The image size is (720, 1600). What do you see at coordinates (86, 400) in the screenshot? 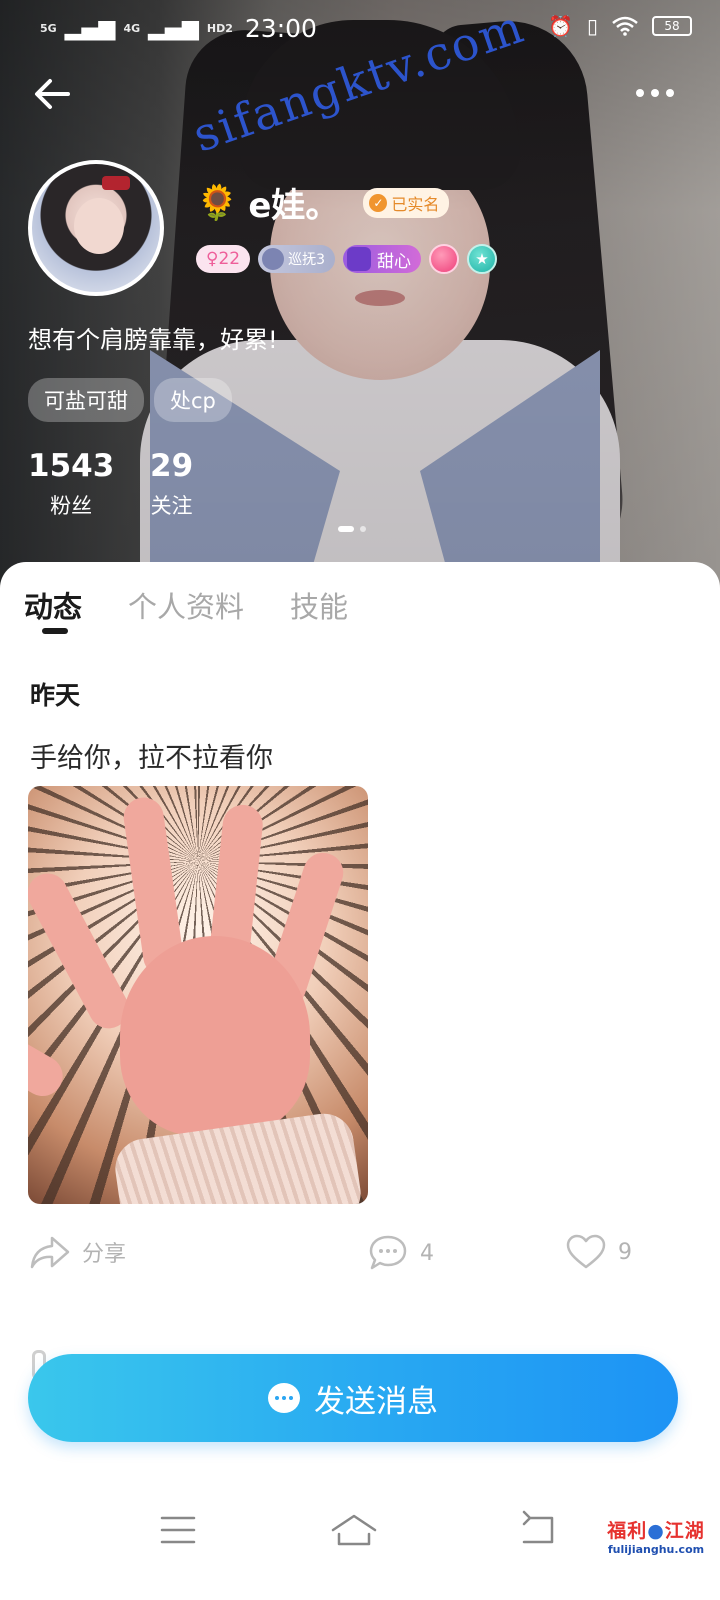
I see `profile-tag: 可盐可甜` at bounding box center [86, 400].